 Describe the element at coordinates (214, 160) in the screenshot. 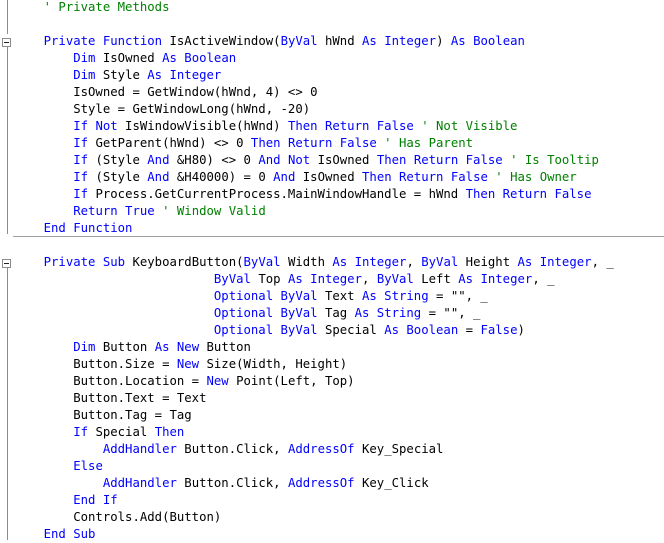

I see `code-text: &H80) <> 0` at that location.